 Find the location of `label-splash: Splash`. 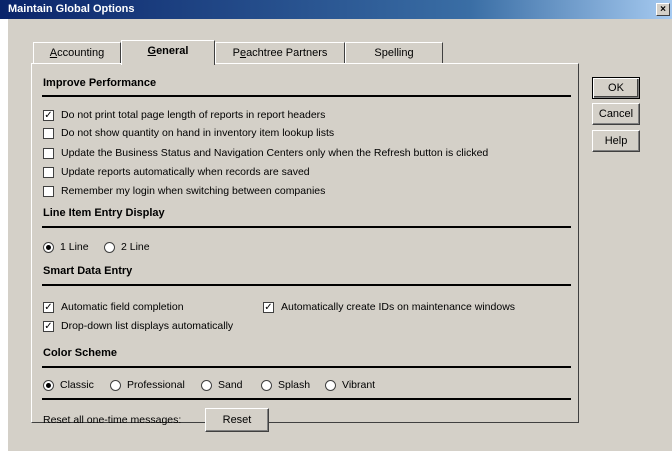

label-splash: Splash is located at coordinates (294, 385).